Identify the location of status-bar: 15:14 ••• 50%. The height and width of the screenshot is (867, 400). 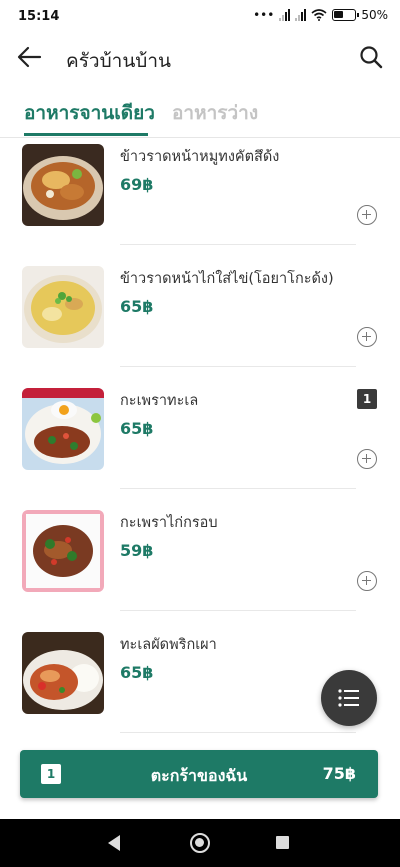
(200, 17).